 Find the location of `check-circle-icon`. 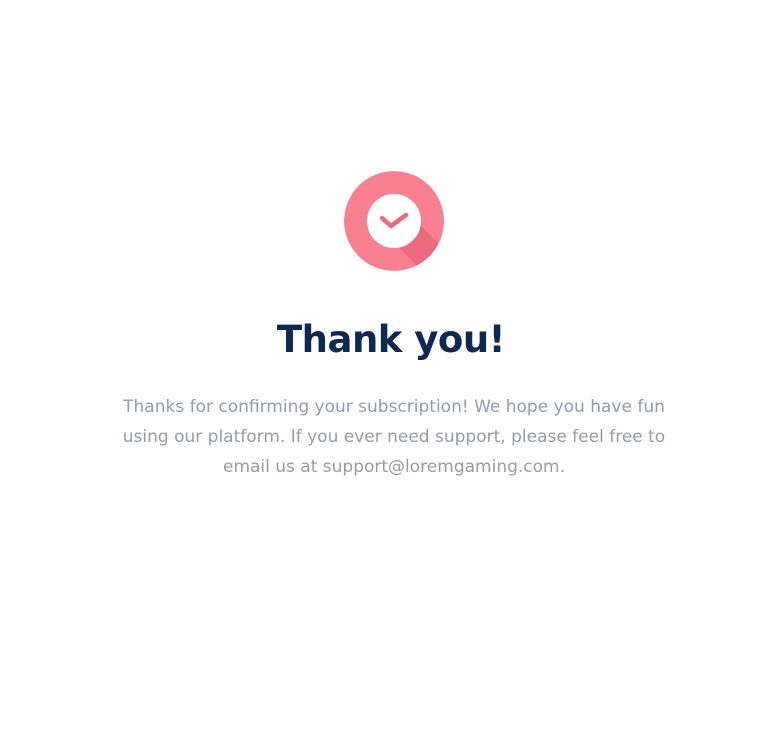

check-circle-icon is located at coordinates (394, 221).